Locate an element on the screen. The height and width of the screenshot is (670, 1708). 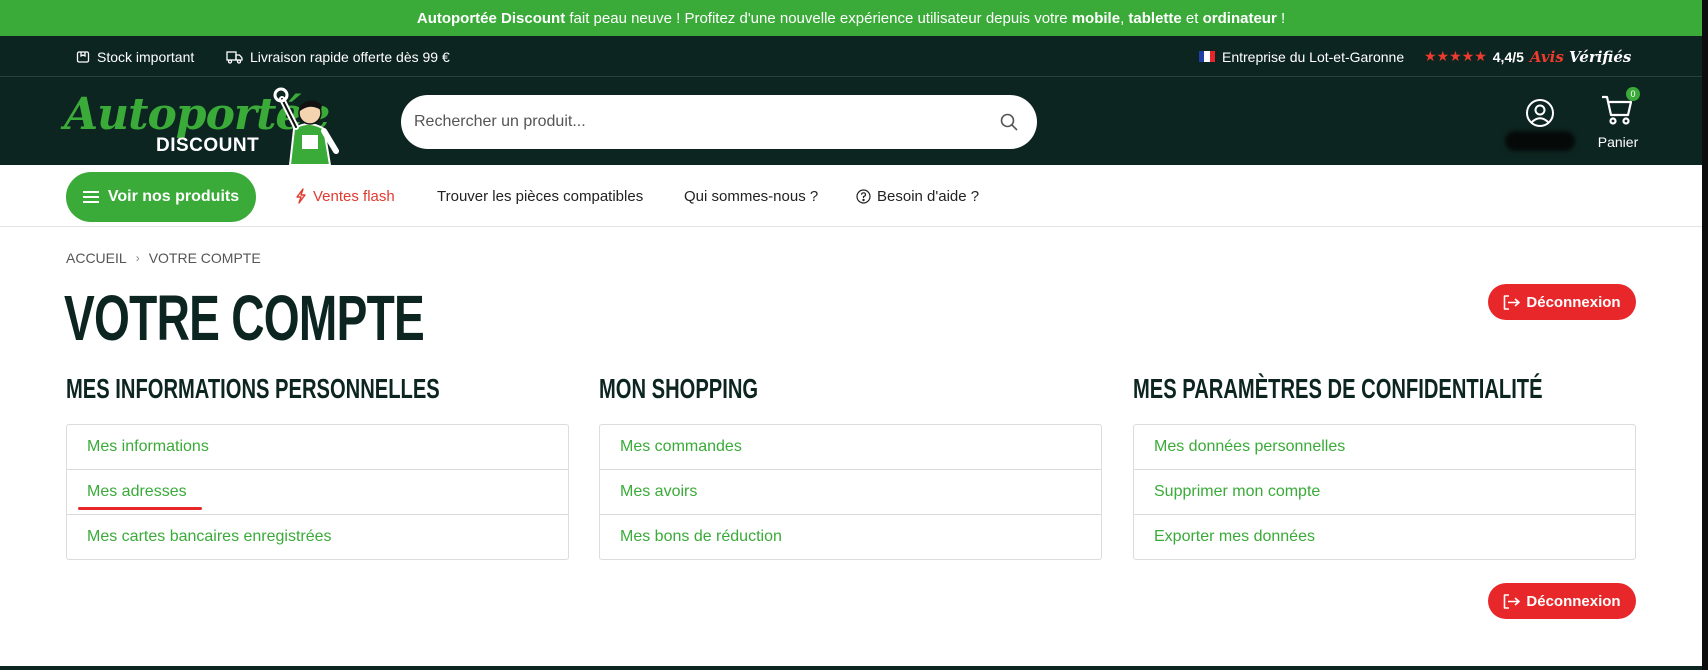
link-personal-data: Mes données personnelles is located at coordinates (1384, 447).